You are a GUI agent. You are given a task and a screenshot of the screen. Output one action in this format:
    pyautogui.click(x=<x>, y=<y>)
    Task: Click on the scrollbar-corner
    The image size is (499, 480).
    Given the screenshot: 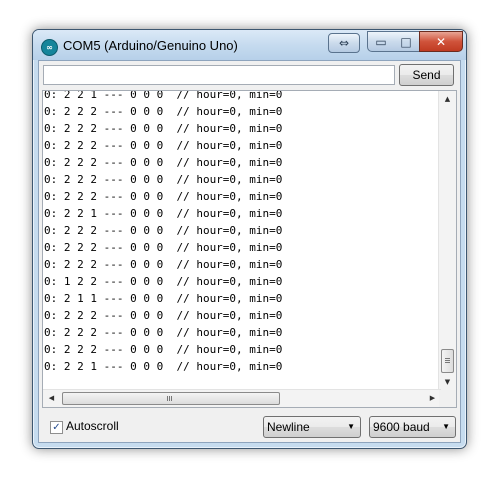 What is the action you would take?
    pyautogui.click(x=447, y=398)
    